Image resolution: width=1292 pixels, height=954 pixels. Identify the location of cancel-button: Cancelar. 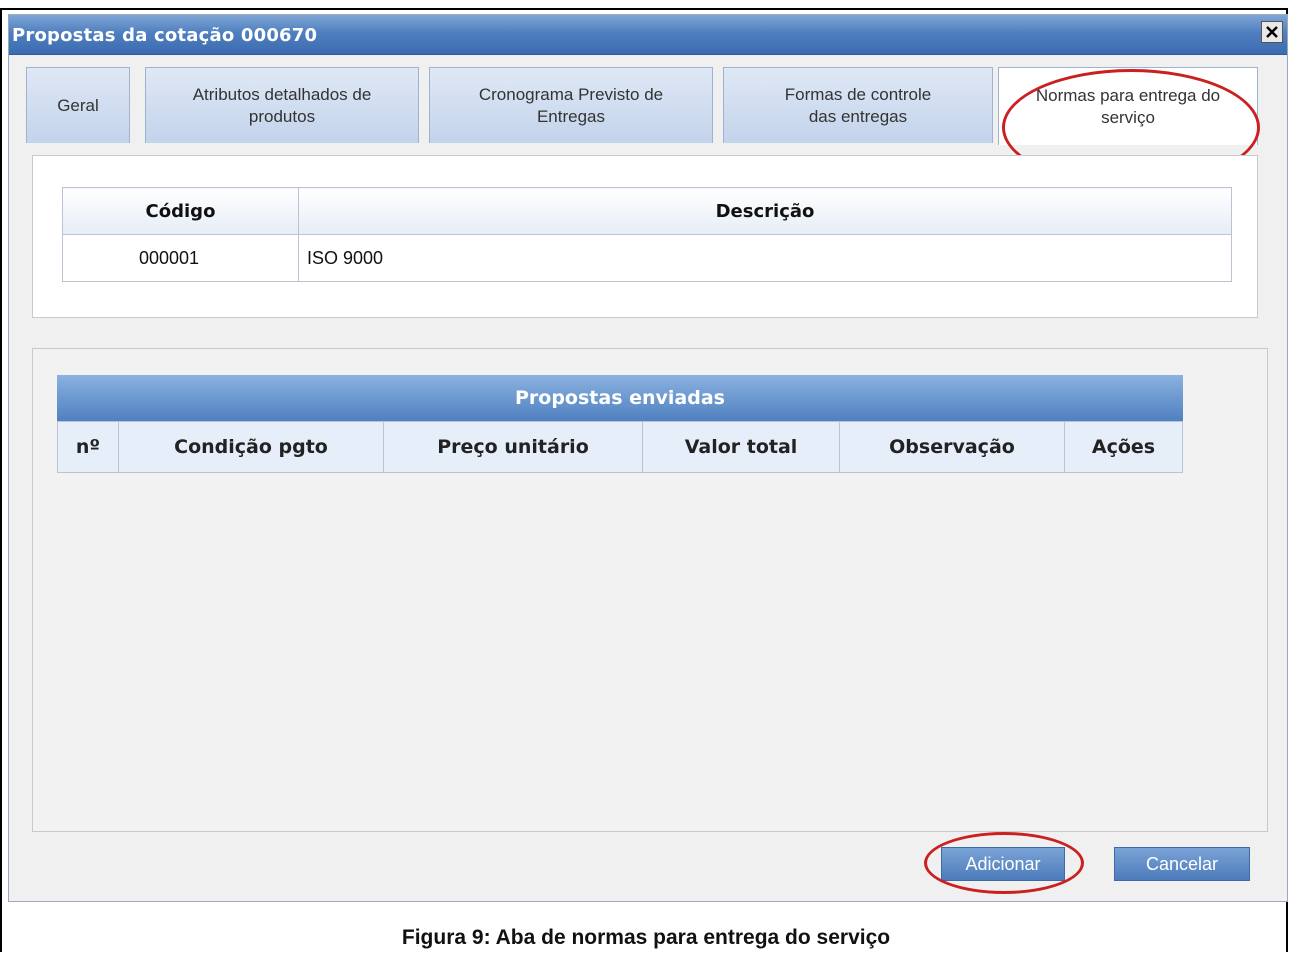
(1182, 864).